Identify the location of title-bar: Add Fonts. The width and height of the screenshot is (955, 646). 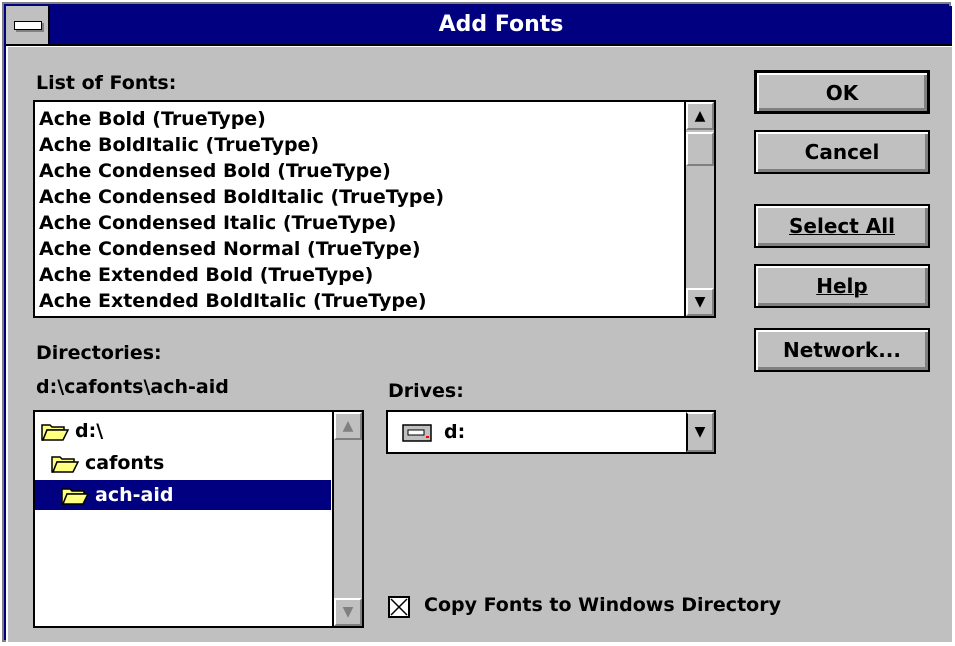
(479, 26).